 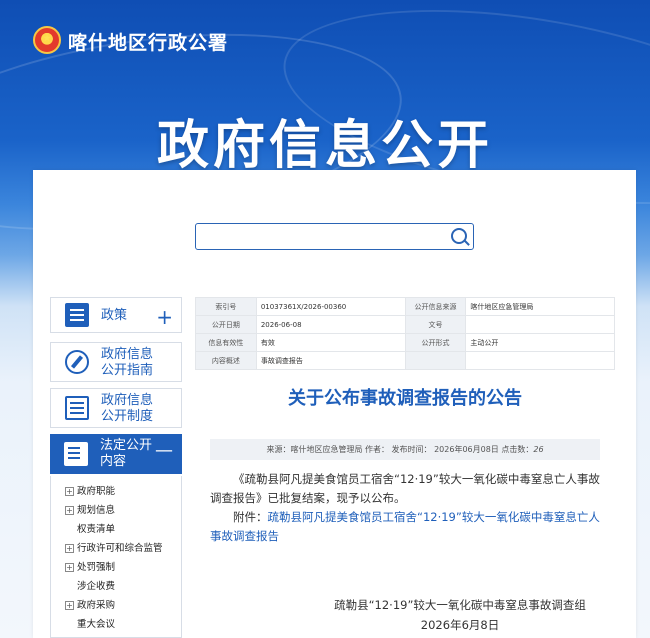 What do you see at coordinates (330, 342) in the screenshot?
I see `table-value: 有效` at bounding box center [330, 342].